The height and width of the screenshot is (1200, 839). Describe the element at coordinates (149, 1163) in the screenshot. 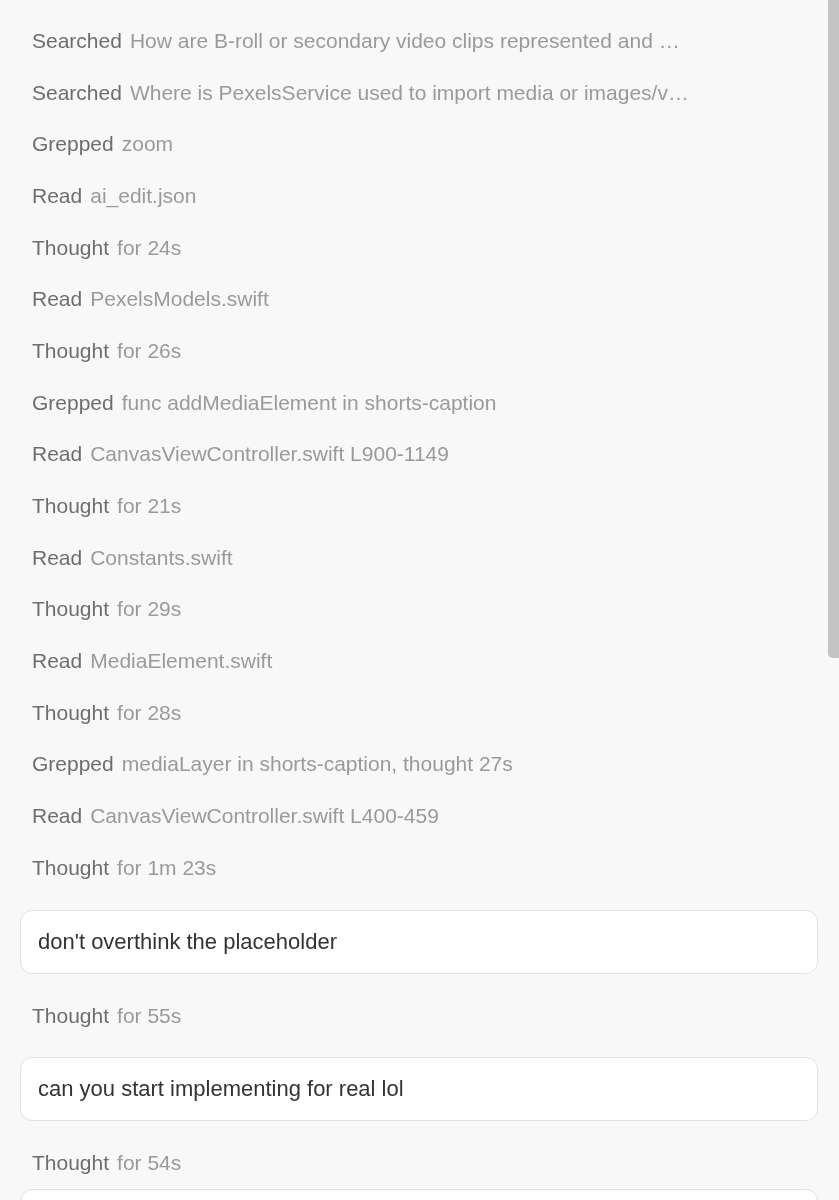

I see `step-detail: for 54s` at that location.